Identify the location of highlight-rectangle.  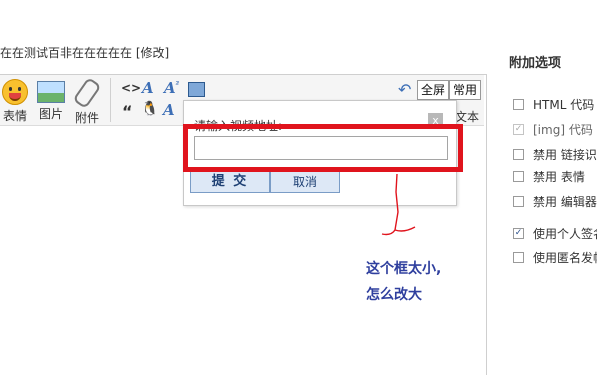
(323, 148).